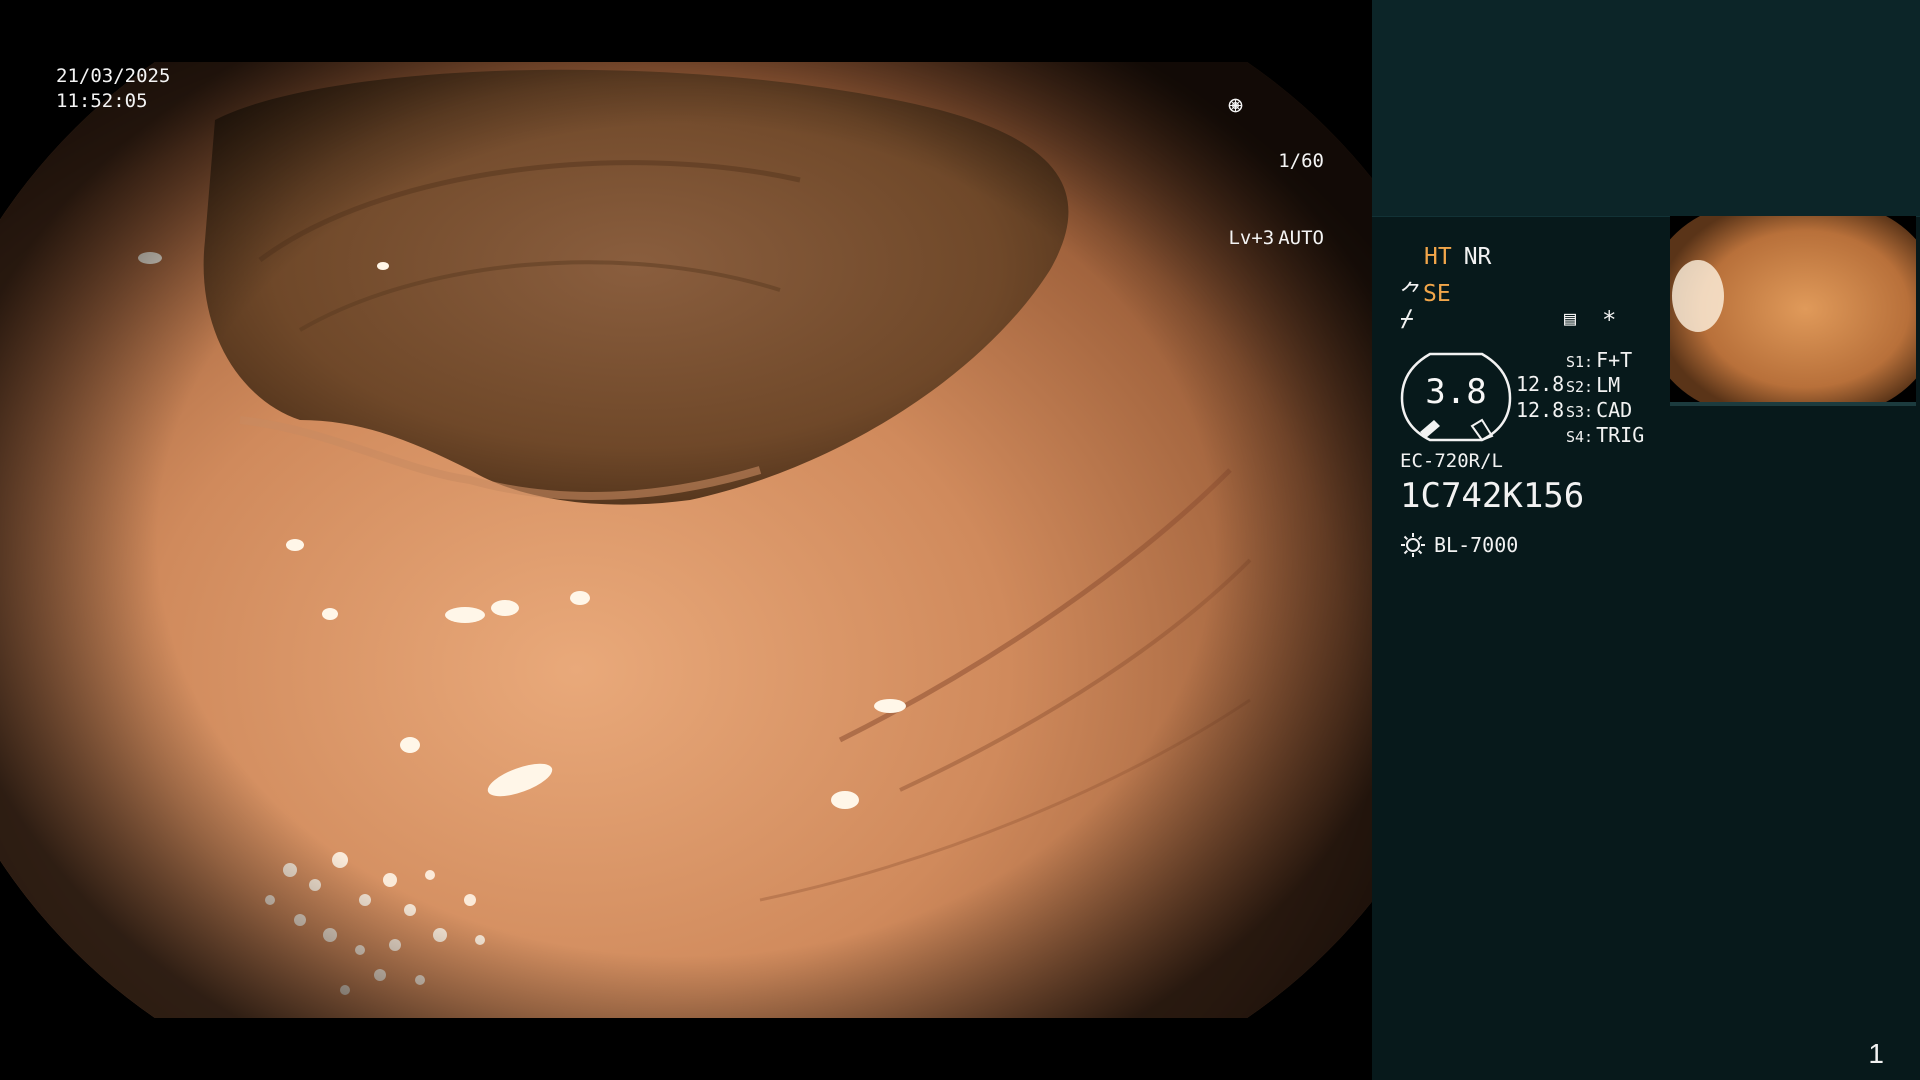 The height and width of the screenshot is (1080, 1920). What do you see at coordinates (1540, 384) in the screenshot?
I see `scale-value-a: 12.8` at bounding box center [1540, 384].